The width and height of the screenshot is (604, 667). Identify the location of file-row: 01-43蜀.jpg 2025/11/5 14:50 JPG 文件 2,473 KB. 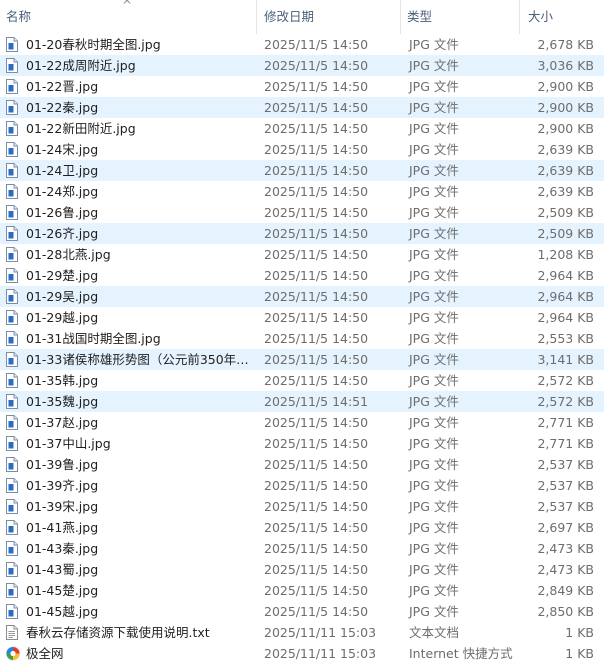
(302, 569).